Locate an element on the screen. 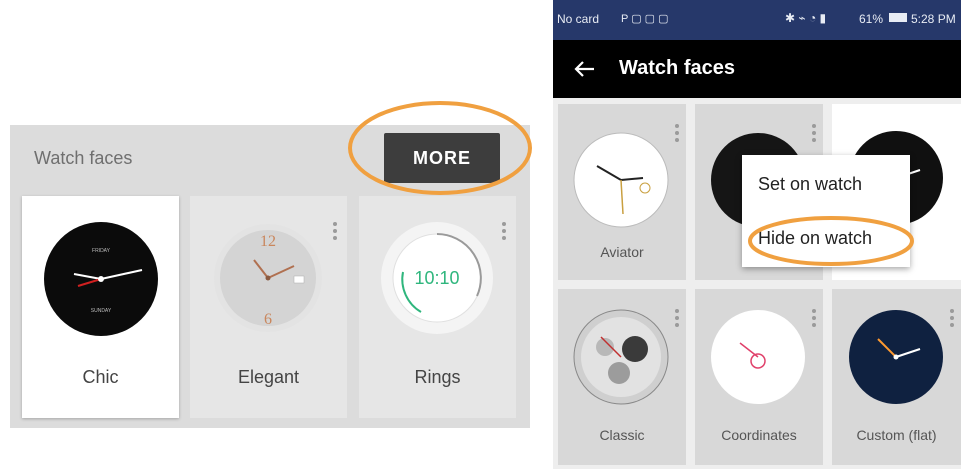 The image size is (961, 469). face-label-custom-flat: Custom (flat) is located at coordinates (896, 435).